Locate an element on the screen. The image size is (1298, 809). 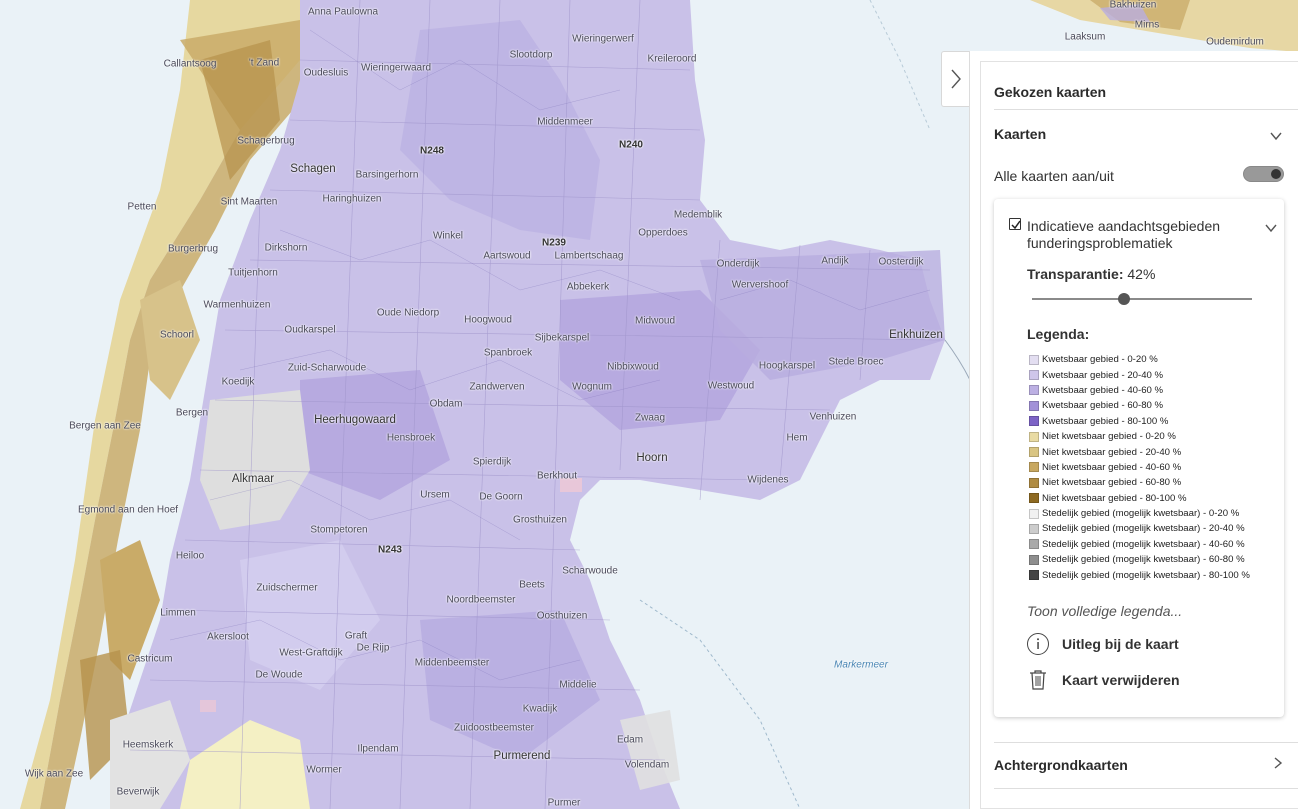
map-place-label: Westwoud is located at coordinates (731, 386).